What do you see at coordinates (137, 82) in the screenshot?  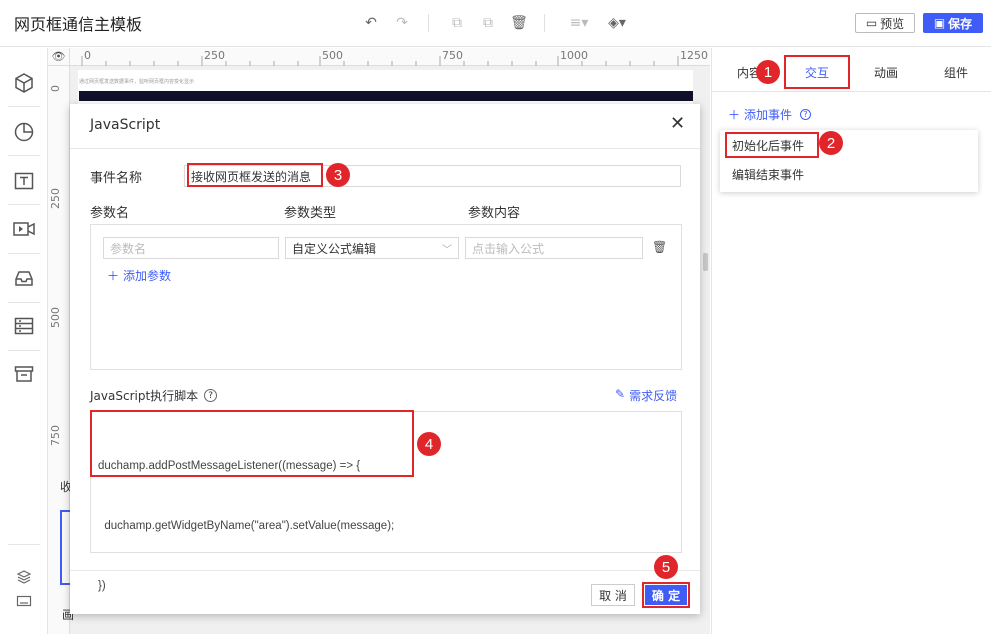 I see `banner-text: 通过网页框发送数据事件，监听网页框内容变化显示` at bounding box center [137, 82].